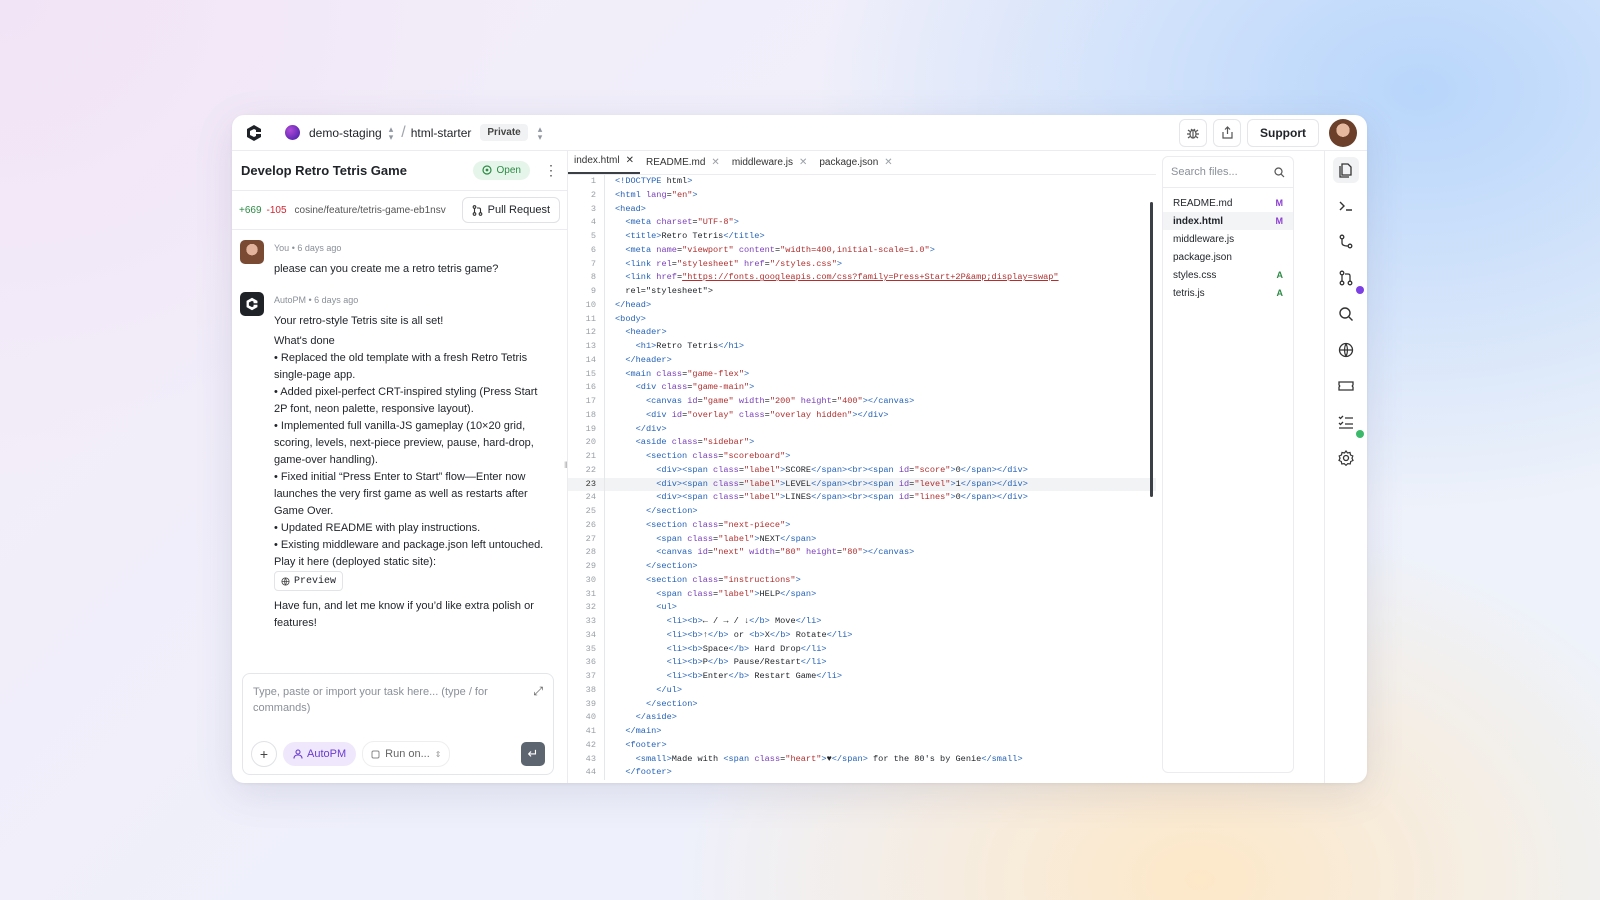 This screenshot has width=1600, height=900. I want to click on checklist-panel-button, so click(1348, 423).